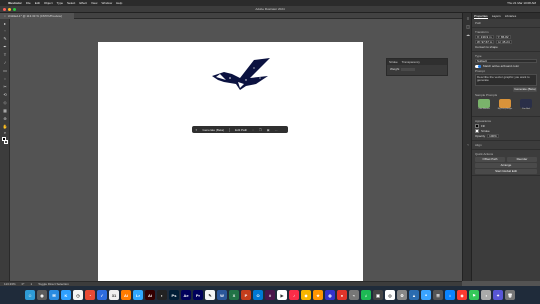  I want to click on line-tool-icon: /, so click(5, 63).